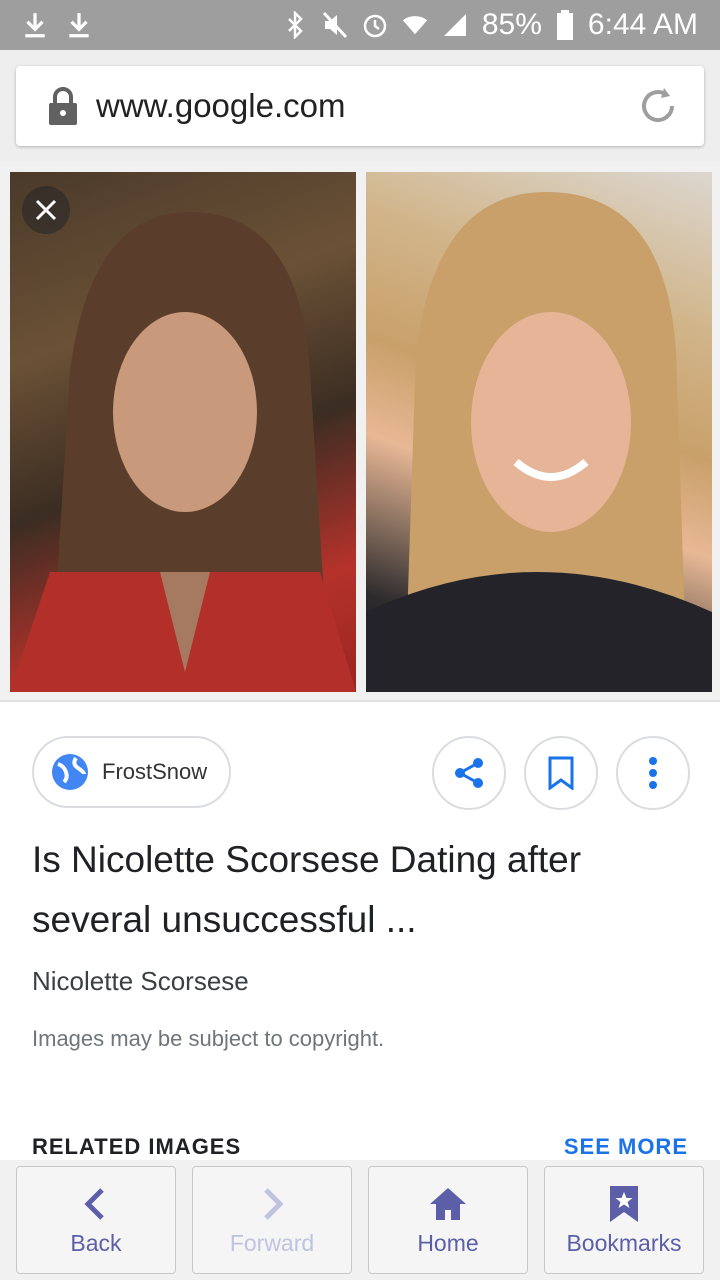  I want to click on url-bar: www.google.com, so click(360, 106).